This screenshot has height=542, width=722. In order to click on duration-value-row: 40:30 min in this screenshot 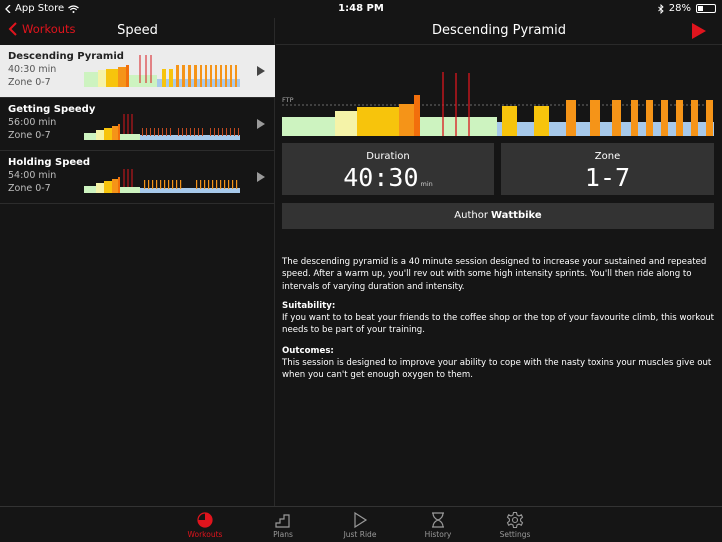, I will do `click(388, 177)`.